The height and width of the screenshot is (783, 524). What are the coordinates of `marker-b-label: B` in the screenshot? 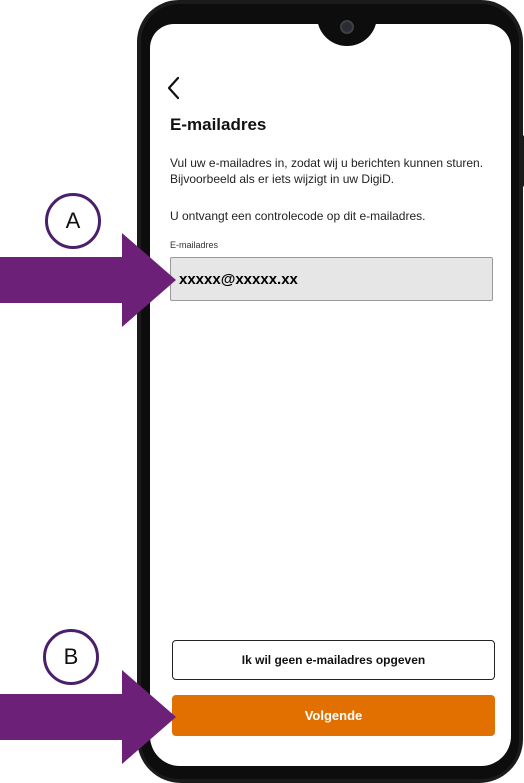 It's located at (71, 656).